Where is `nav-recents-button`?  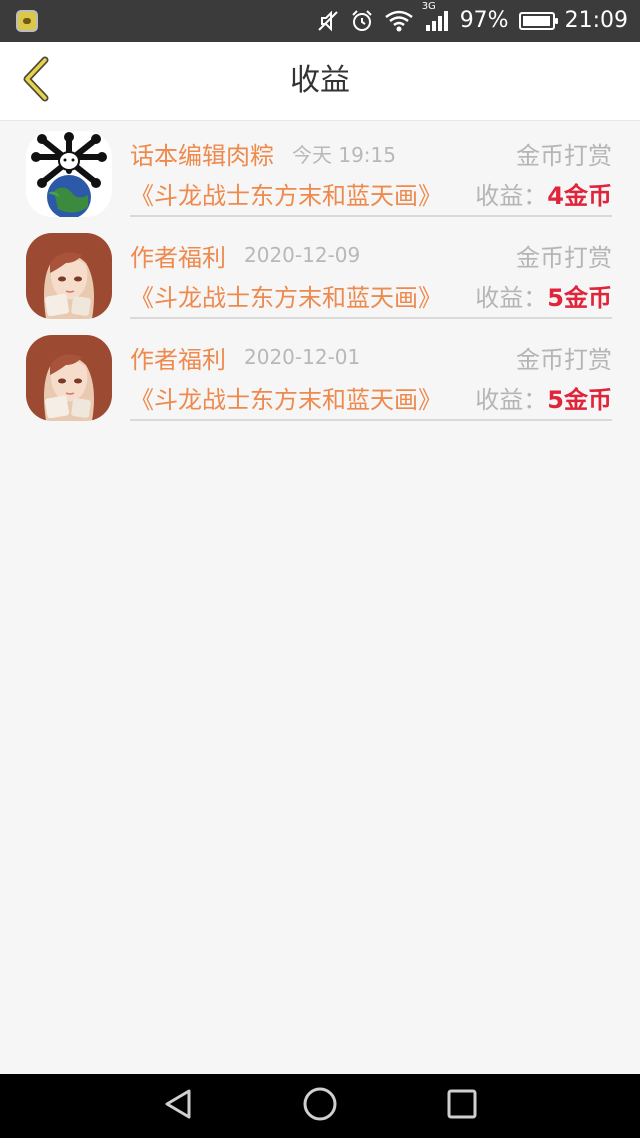 nav-recents-button is located at coordinates (462, 1106).